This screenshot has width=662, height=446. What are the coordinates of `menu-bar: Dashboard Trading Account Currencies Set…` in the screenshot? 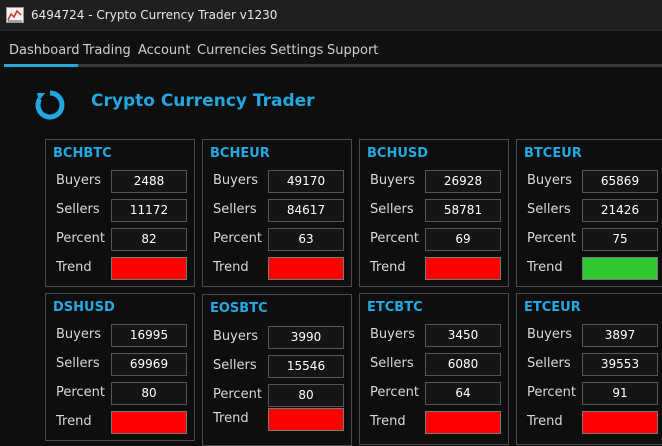 It's located at (331, 50).